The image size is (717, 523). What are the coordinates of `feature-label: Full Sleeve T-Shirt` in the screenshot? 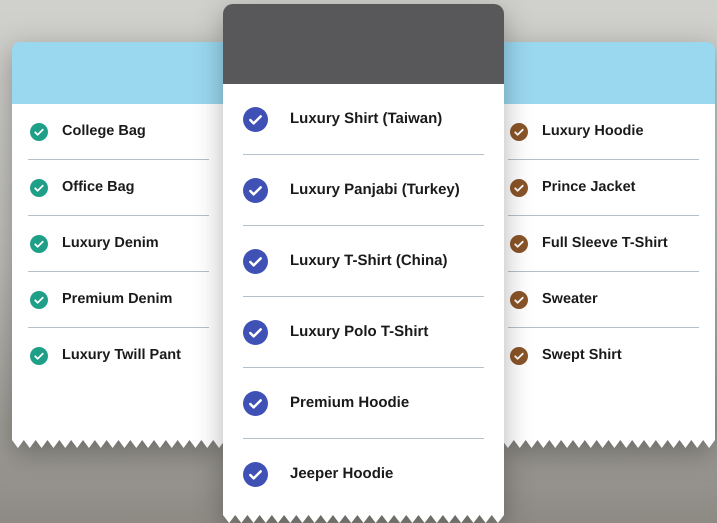 It's located at (605, 243).